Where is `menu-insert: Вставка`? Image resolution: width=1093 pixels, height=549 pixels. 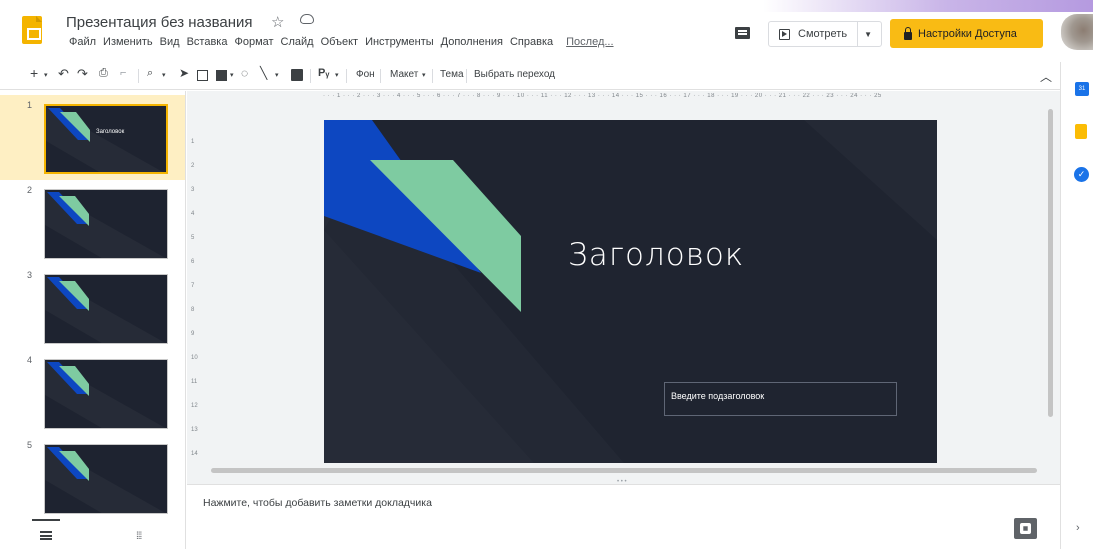 menu-insert: Вставка is located at coordinates (208, 42).